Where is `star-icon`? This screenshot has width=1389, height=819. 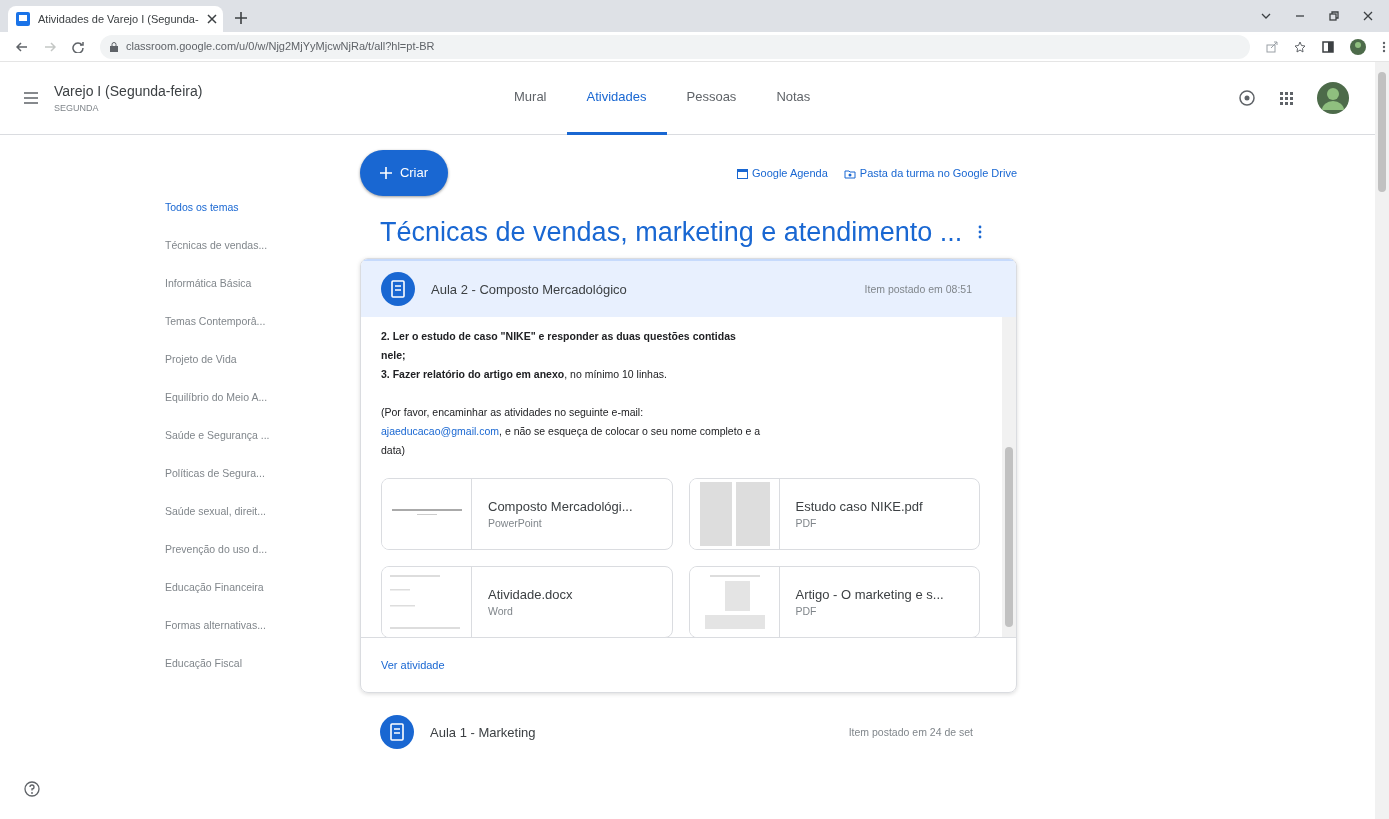 star-icon is located at coordinates (1300, 46).